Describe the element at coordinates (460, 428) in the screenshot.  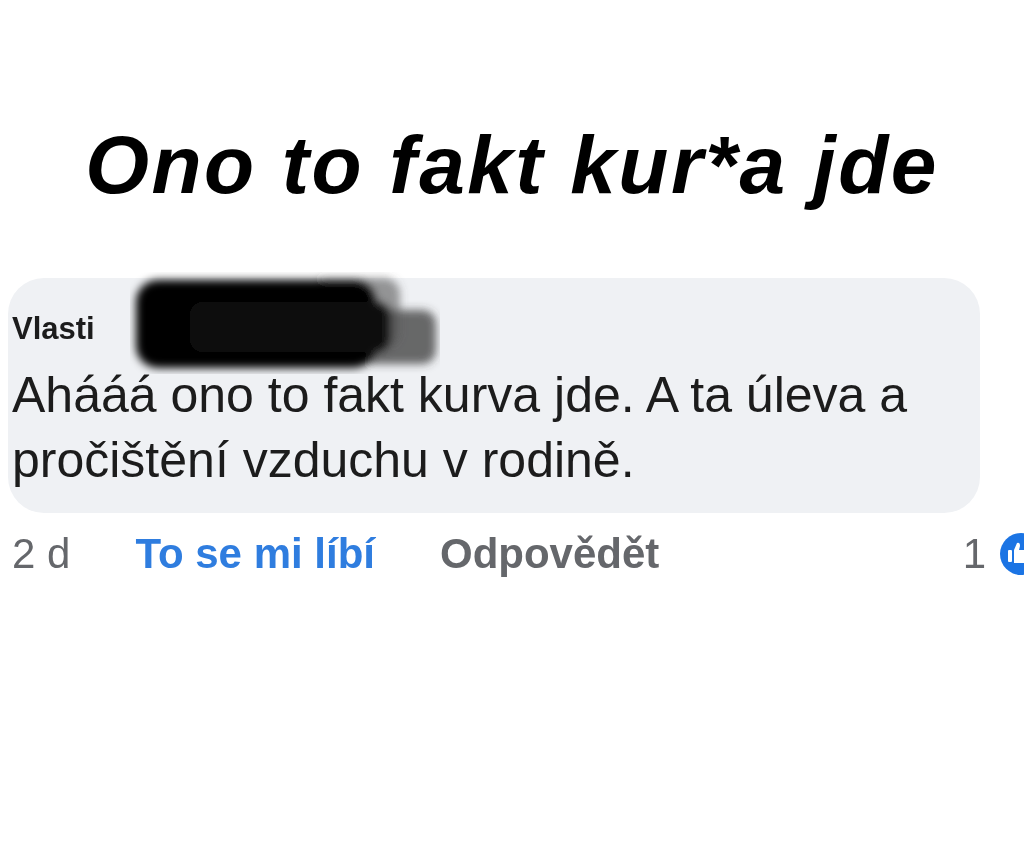
I see `comment-text: Ahááá ono to fakt kurva jde. A ta úleva a pročištění vzduchu v rodině.` at that location.